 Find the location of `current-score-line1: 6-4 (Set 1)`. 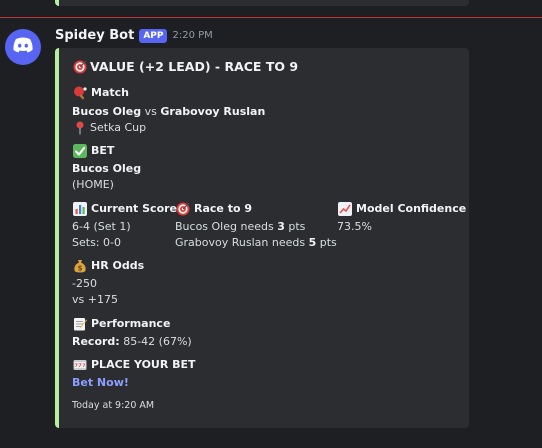

current-score-line1: 6-4 (Set 1) is located at coordinates (101, 226).